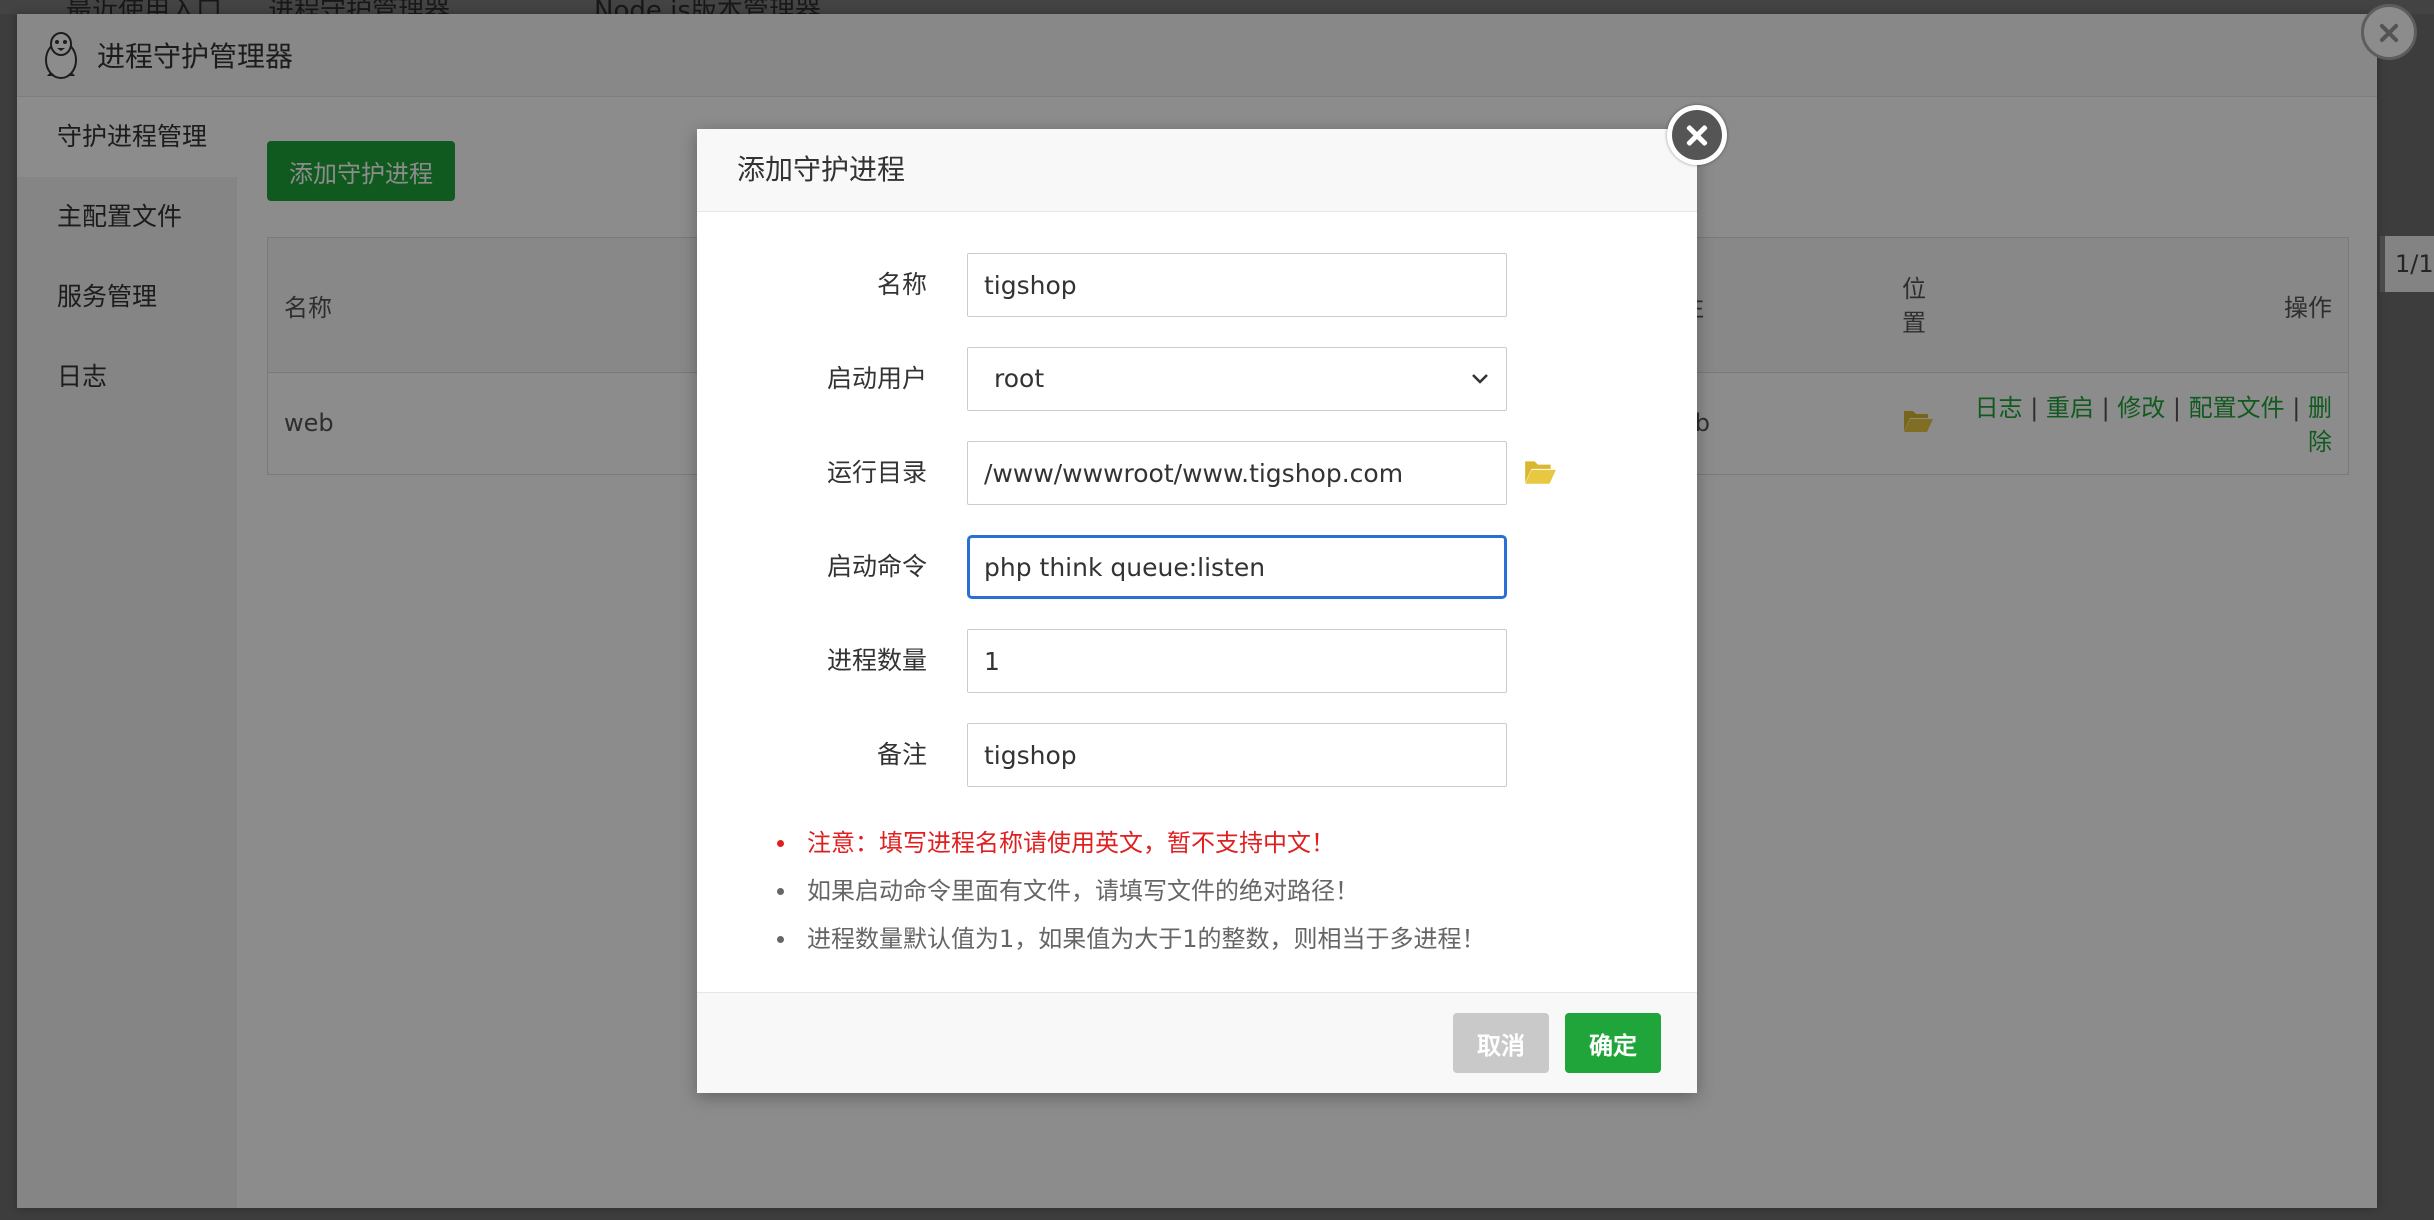  Describe the element at coordinates (876, 566) in the screenshot. I see `command-label: 启动命令` at that location.